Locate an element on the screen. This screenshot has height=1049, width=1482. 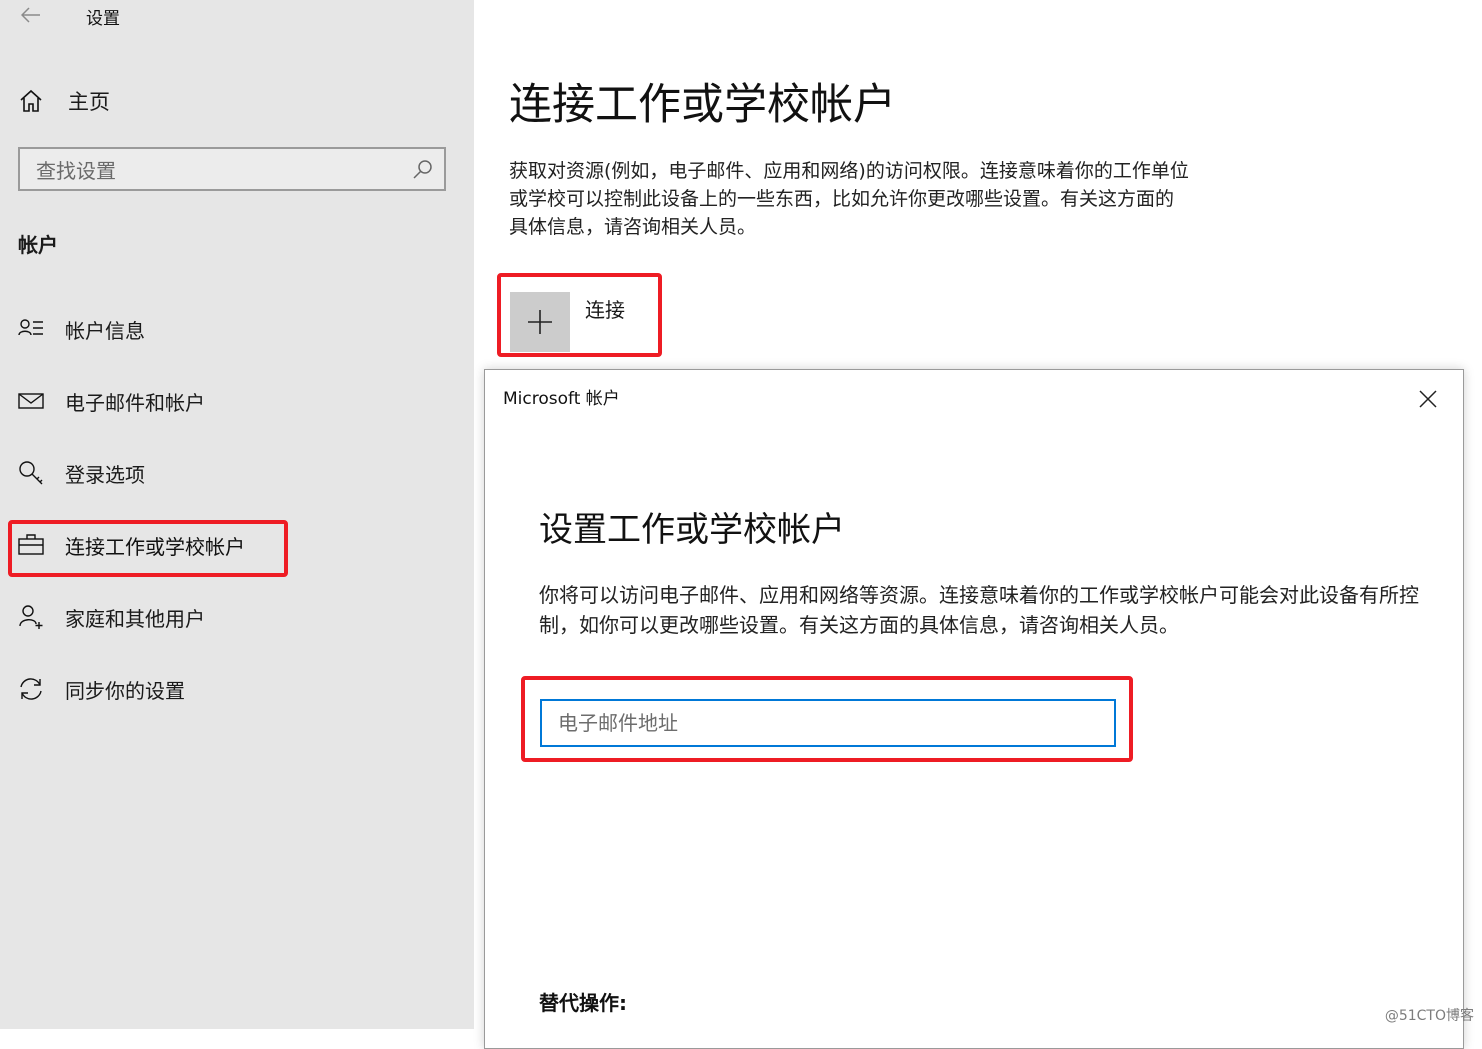
sidebar-item-label: 电子邮件和帐户 is located at coordinates (135, 402).